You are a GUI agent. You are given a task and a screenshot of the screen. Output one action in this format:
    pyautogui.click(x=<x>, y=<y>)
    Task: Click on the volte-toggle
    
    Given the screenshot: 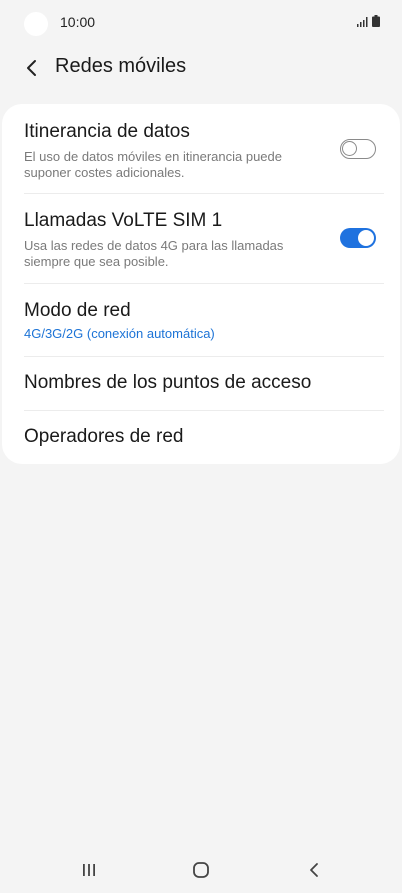 What is the action you would take?
    pyautogui.click(x=358, y=238)
    